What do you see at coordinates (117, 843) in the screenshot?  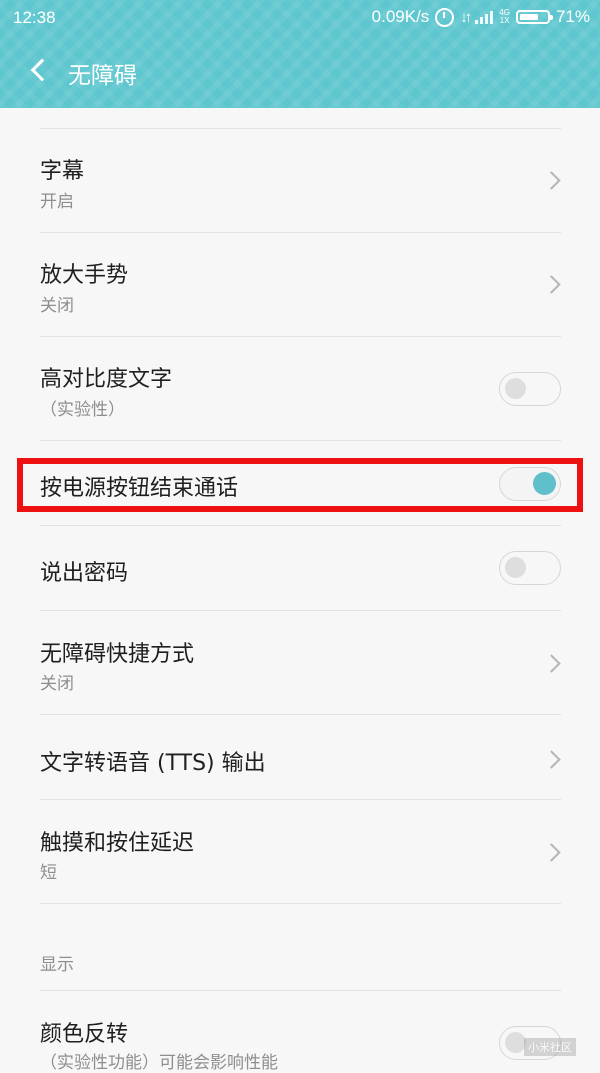 I see `setting-label: 触摸和按住延迟` at bounding box center [117, 843].